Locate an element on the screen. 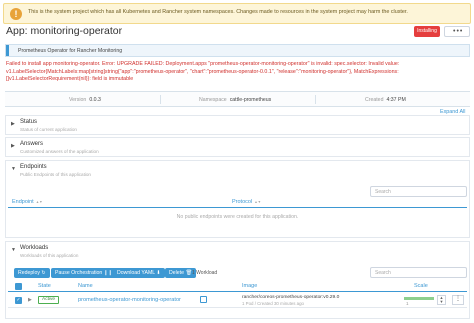  namespace-info: Namespace cattle-prometheus is located at coordinates (235, 100).